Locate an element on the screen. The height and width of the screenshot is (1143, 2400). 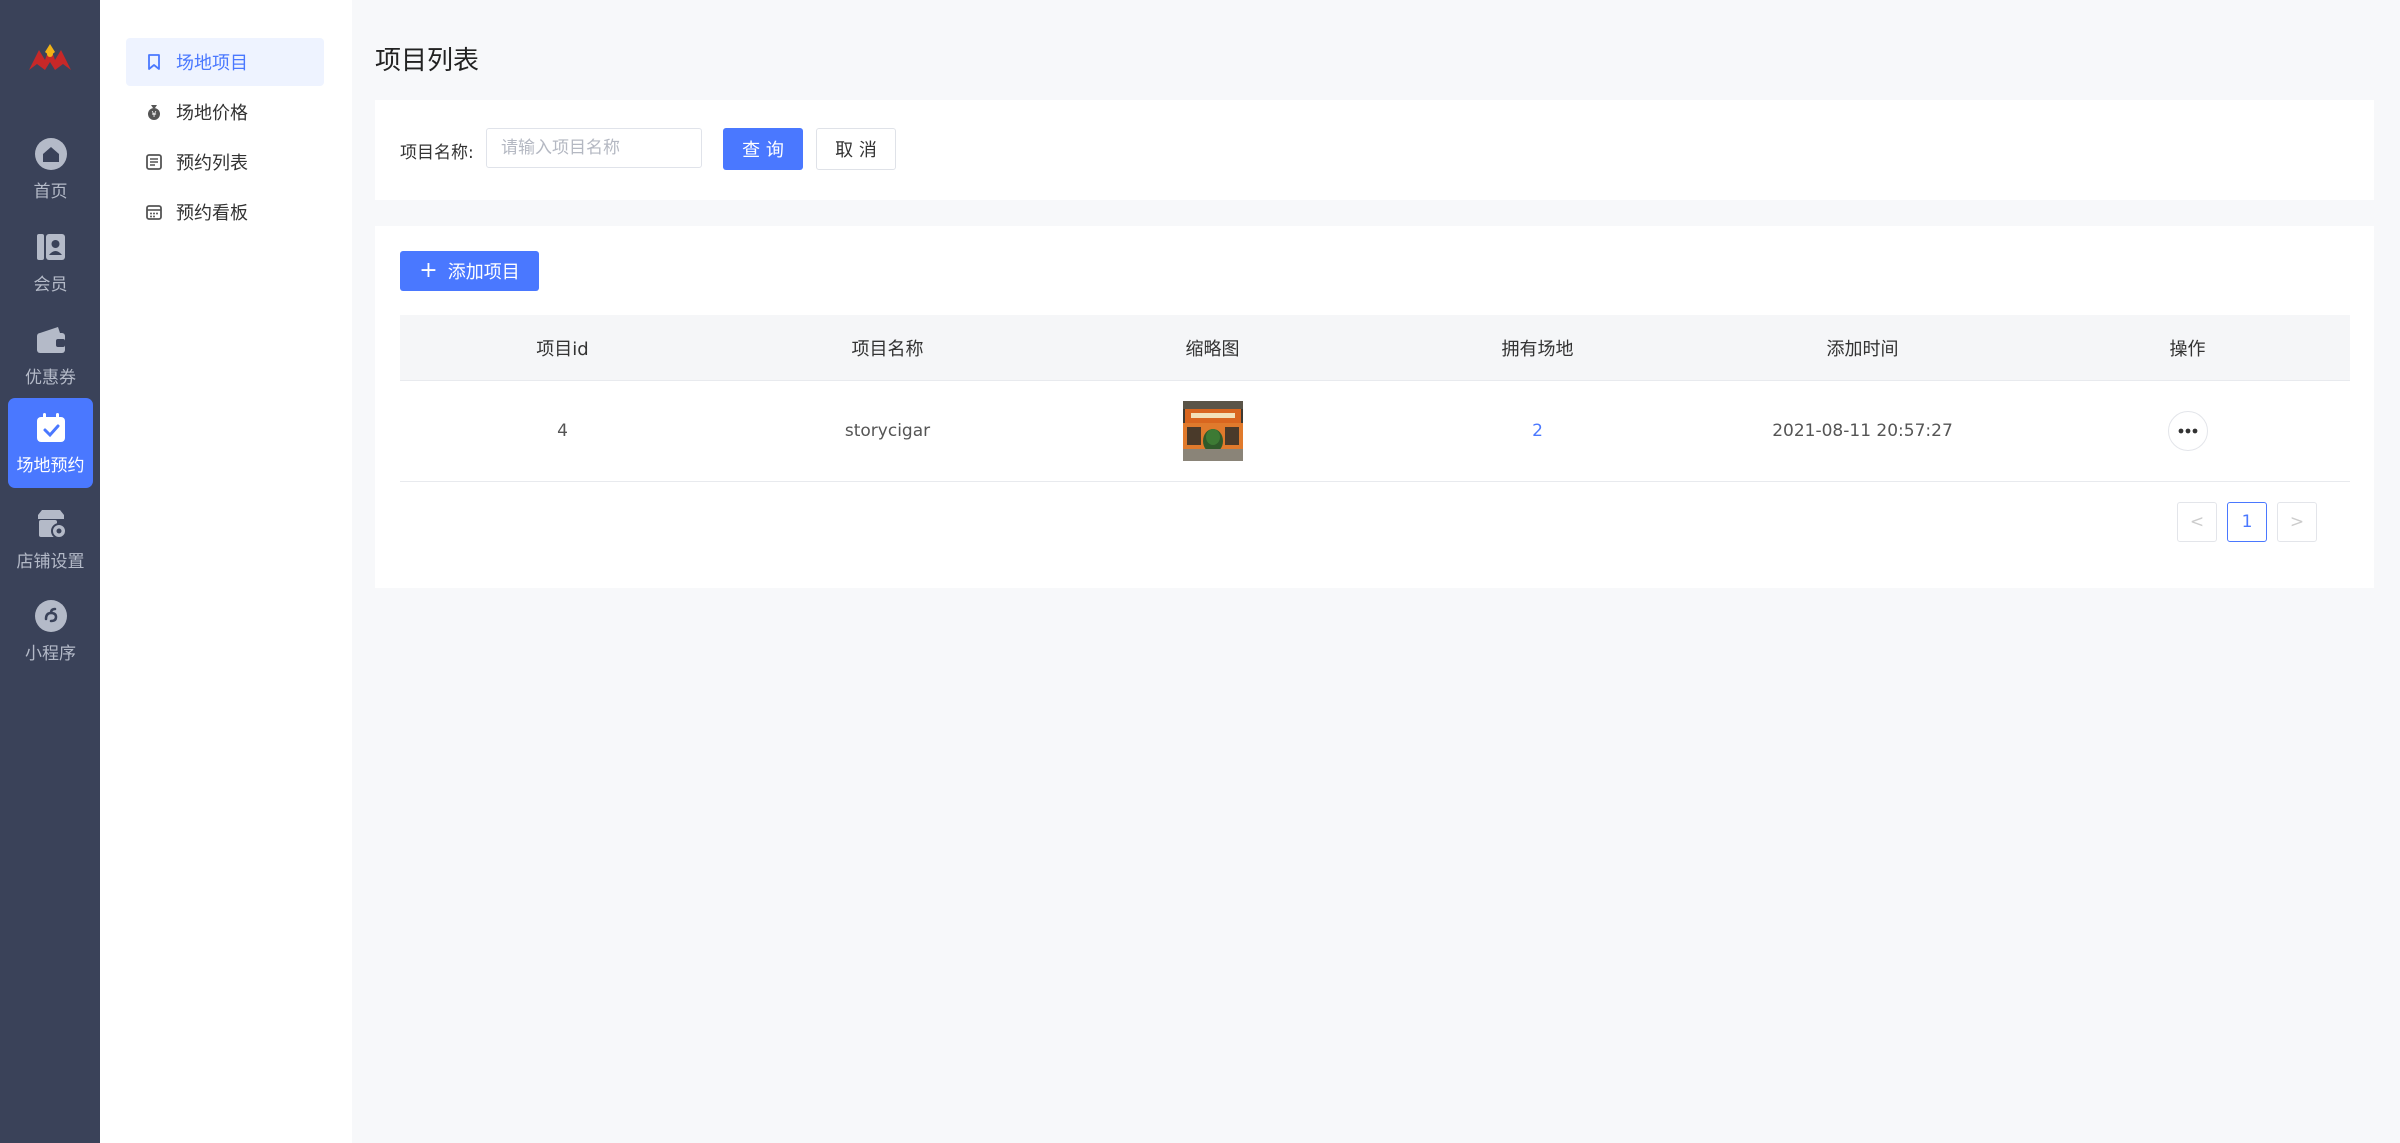
submenu-item-venue-price: ¥ 场地价格 is located at coordinates (225, 112).